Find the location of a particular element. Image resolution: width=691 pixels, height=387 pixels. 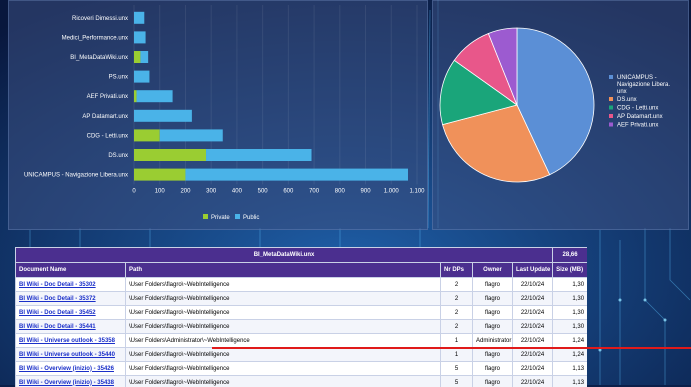

x-tick-label: 900 is located at coordinates (366, 191).